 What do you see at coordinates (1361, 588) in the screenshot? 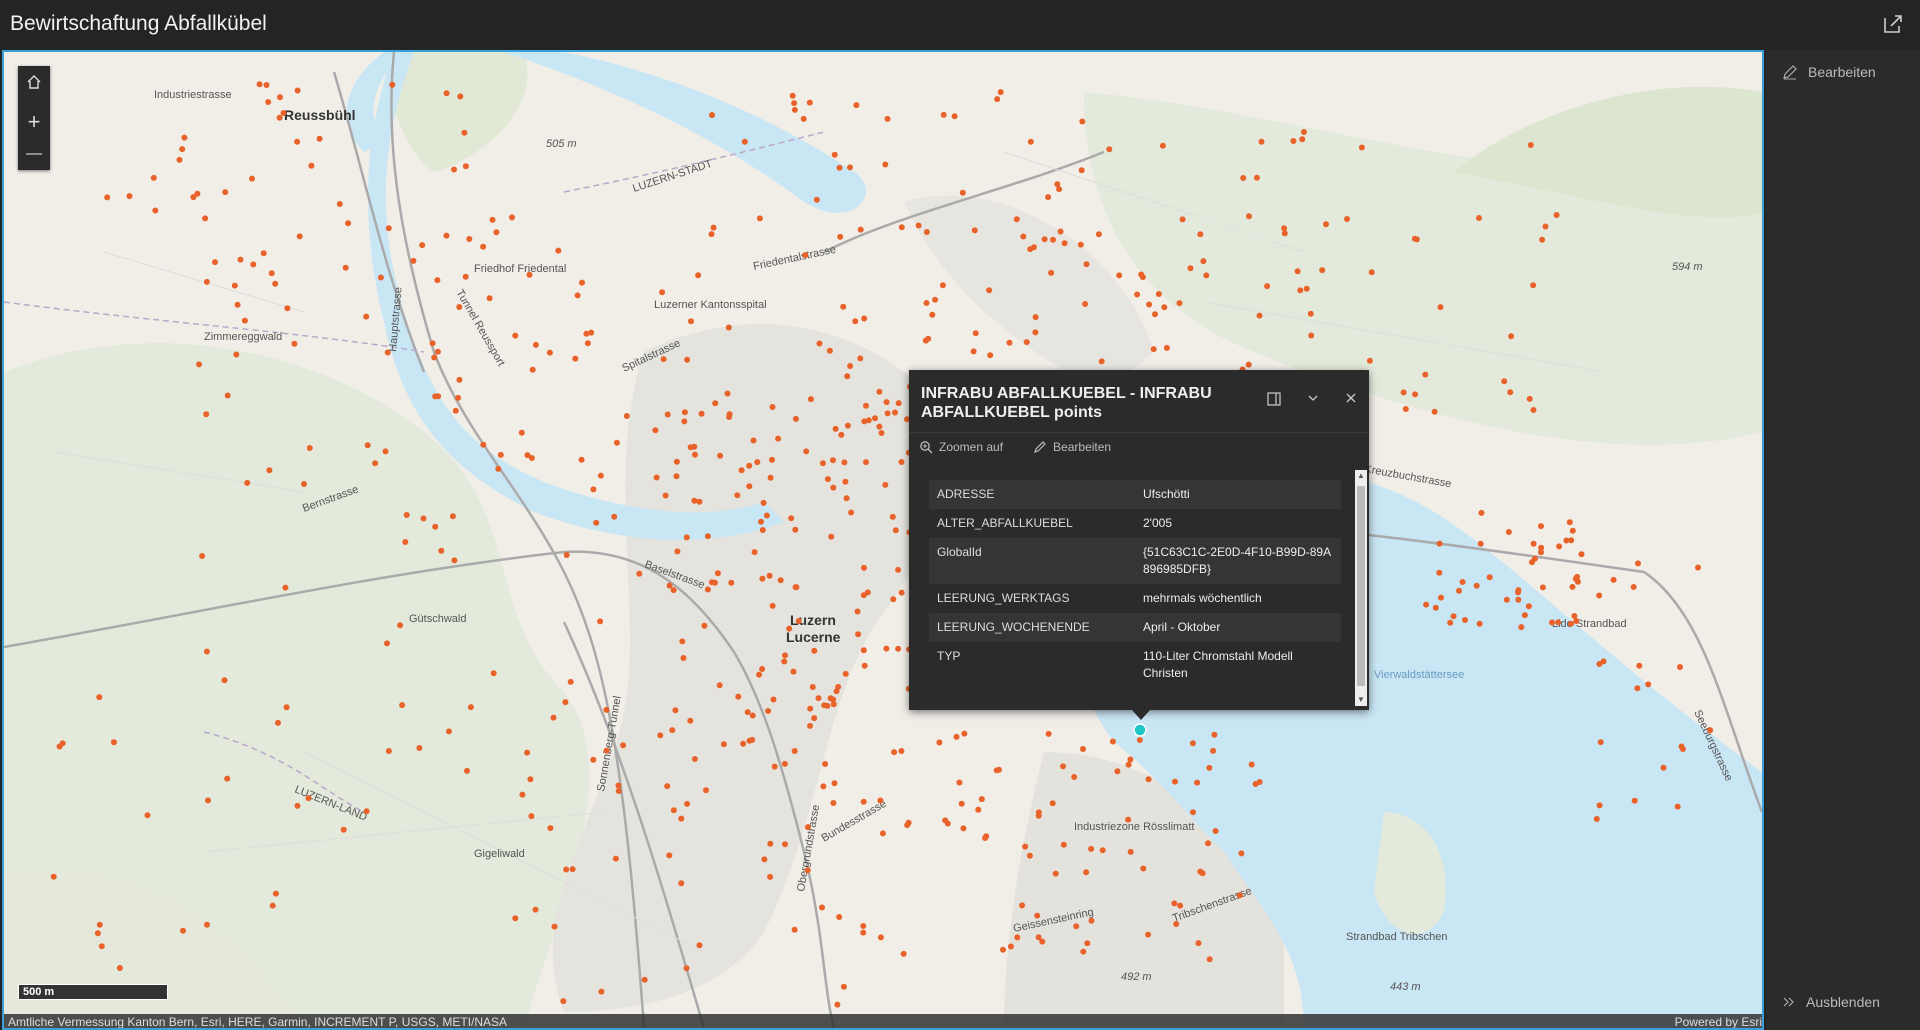
I see `popup-scrollbar: ▲ ▼` at bounding box center [1361, 588].